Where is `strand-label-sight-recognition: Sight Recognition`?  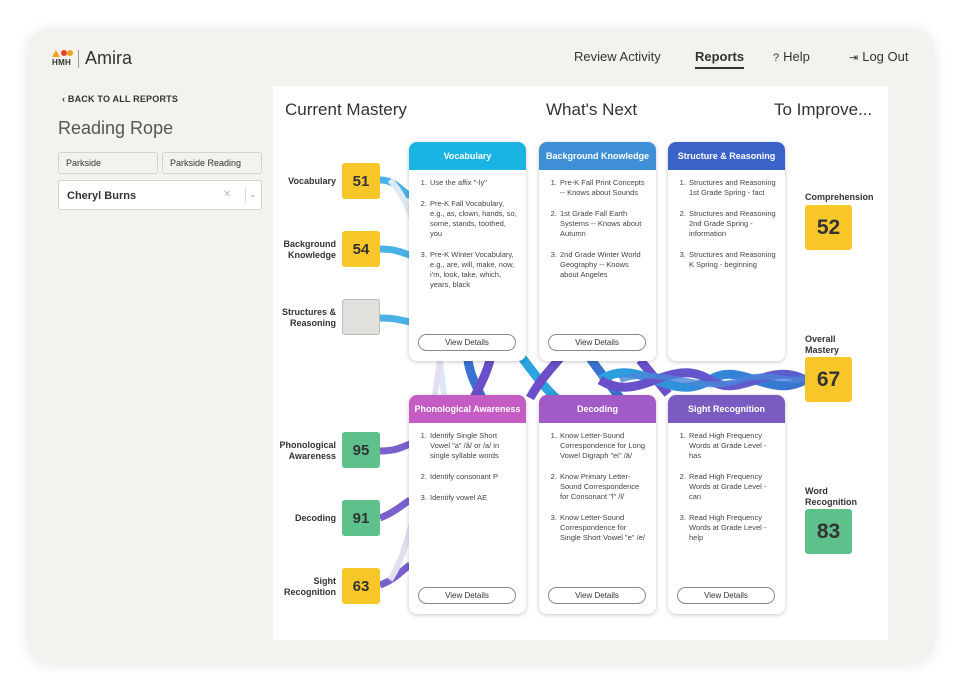
strand-label-sight-recognition: Sight Recognition is located at coordinates (310, 586).